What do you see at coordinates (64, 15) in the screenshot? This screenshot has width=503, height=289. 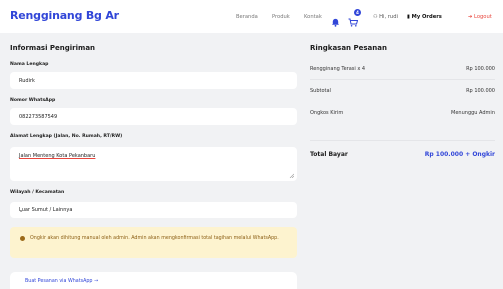 I see `brand-logo: Rengginang Bg Ar` at bounding box center [64, 15].